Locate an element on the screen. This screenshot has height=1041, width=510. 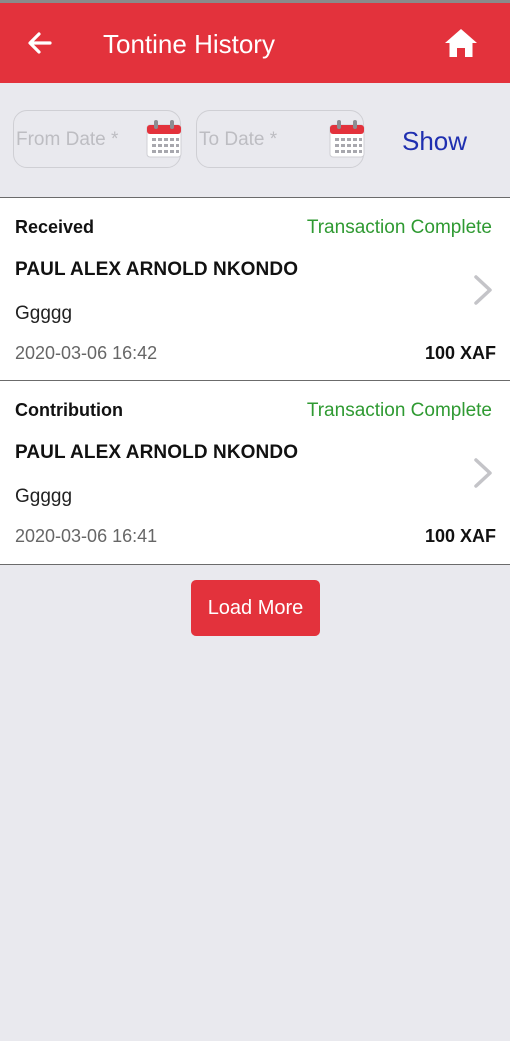
back-arrow-icon is located at coordinates (40, 43).